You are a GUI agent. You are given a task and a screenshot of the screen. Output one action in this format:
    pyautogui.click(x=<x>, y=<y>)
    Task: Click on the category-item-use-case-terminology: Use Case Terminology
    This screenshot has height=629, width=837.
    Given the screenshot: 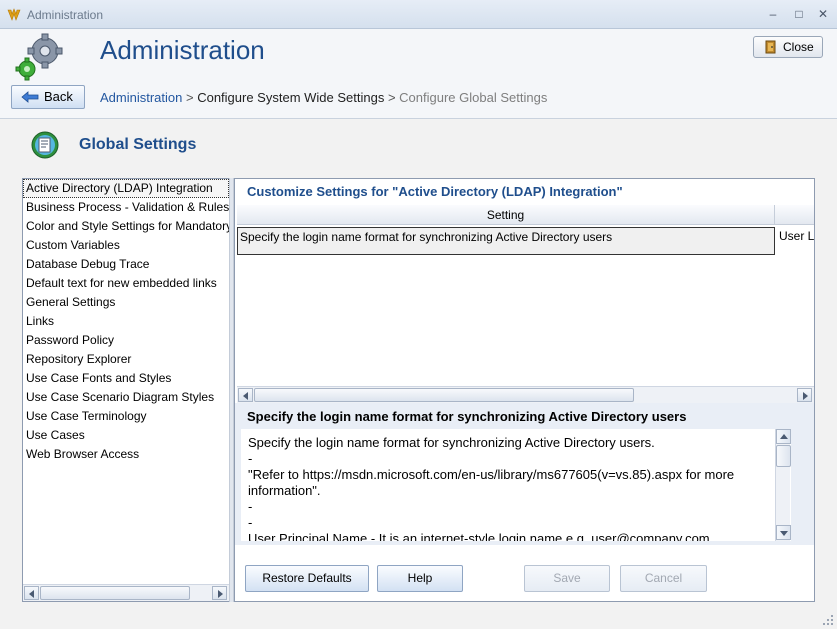 What is the action you would take?
    pyautogui.click(x=126, y=416)
    